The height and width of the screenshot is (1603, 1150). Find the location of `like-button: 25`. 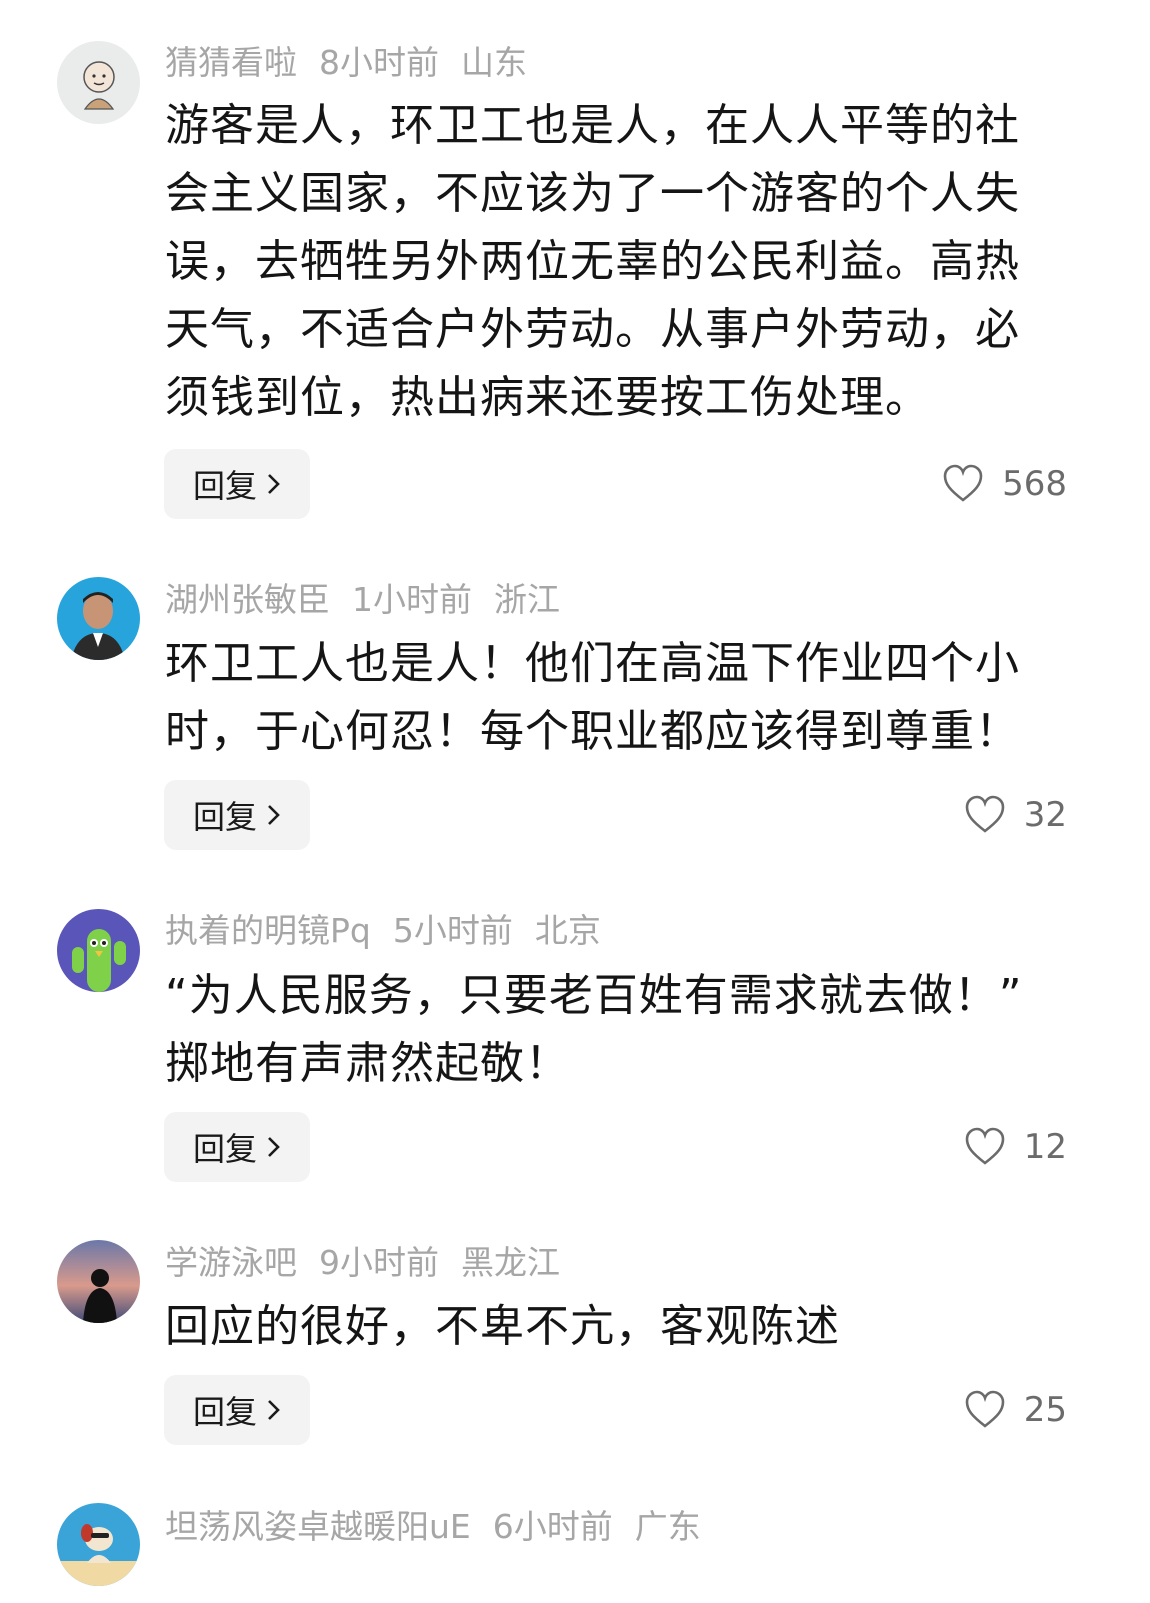

like-button: 25 is located at coordinates (1015, 1410).